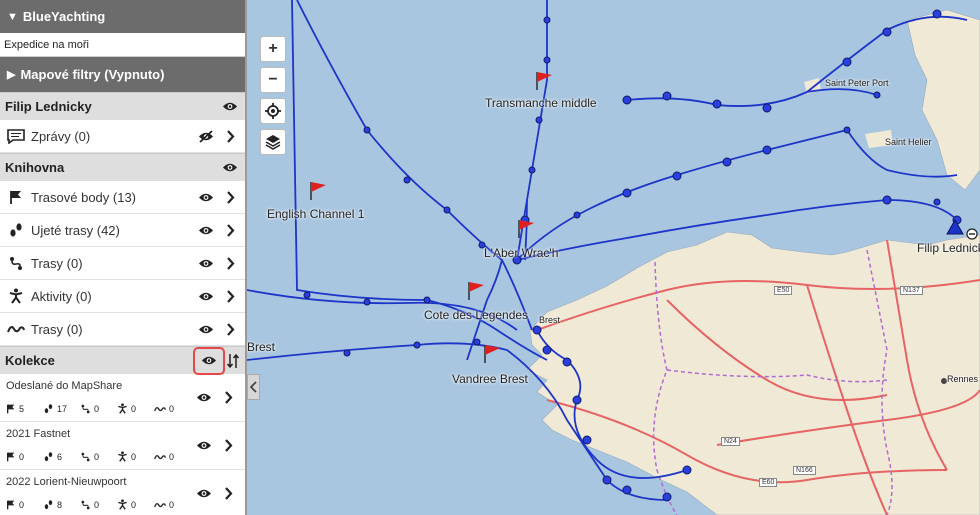 The height and width of the screenshot is (515, 980). Describe the element at coordinates (273, 80) in the screenshot. I see `zoom-out-button: −` at that location.